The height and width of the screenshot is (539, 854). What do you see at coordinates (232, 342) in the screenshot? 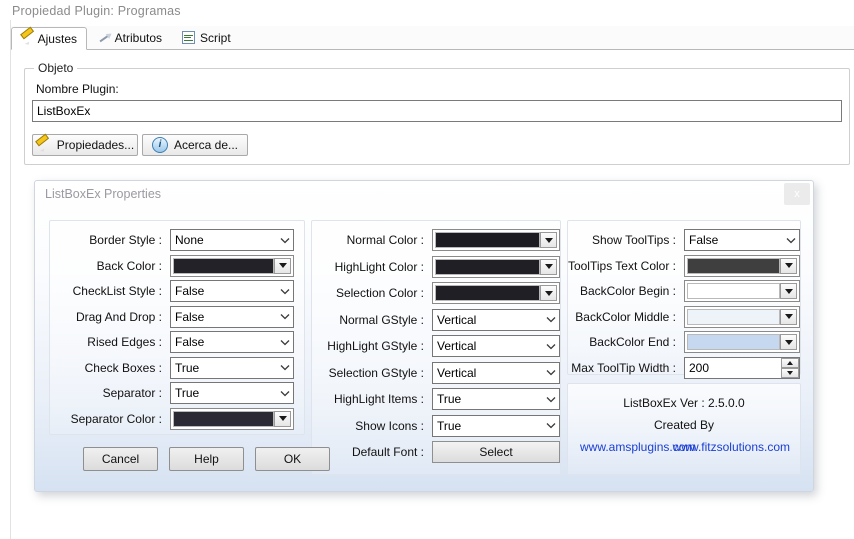
I see `rised-edges-field: False` at bounding box center [232, 342].